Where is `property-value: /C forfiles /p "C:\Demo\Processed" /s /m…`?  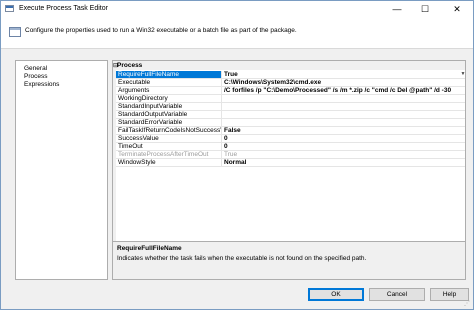
property-value: /C forfiles /p "C:\Demo\Processed" /s /m… is located at coordinates (340, 90).